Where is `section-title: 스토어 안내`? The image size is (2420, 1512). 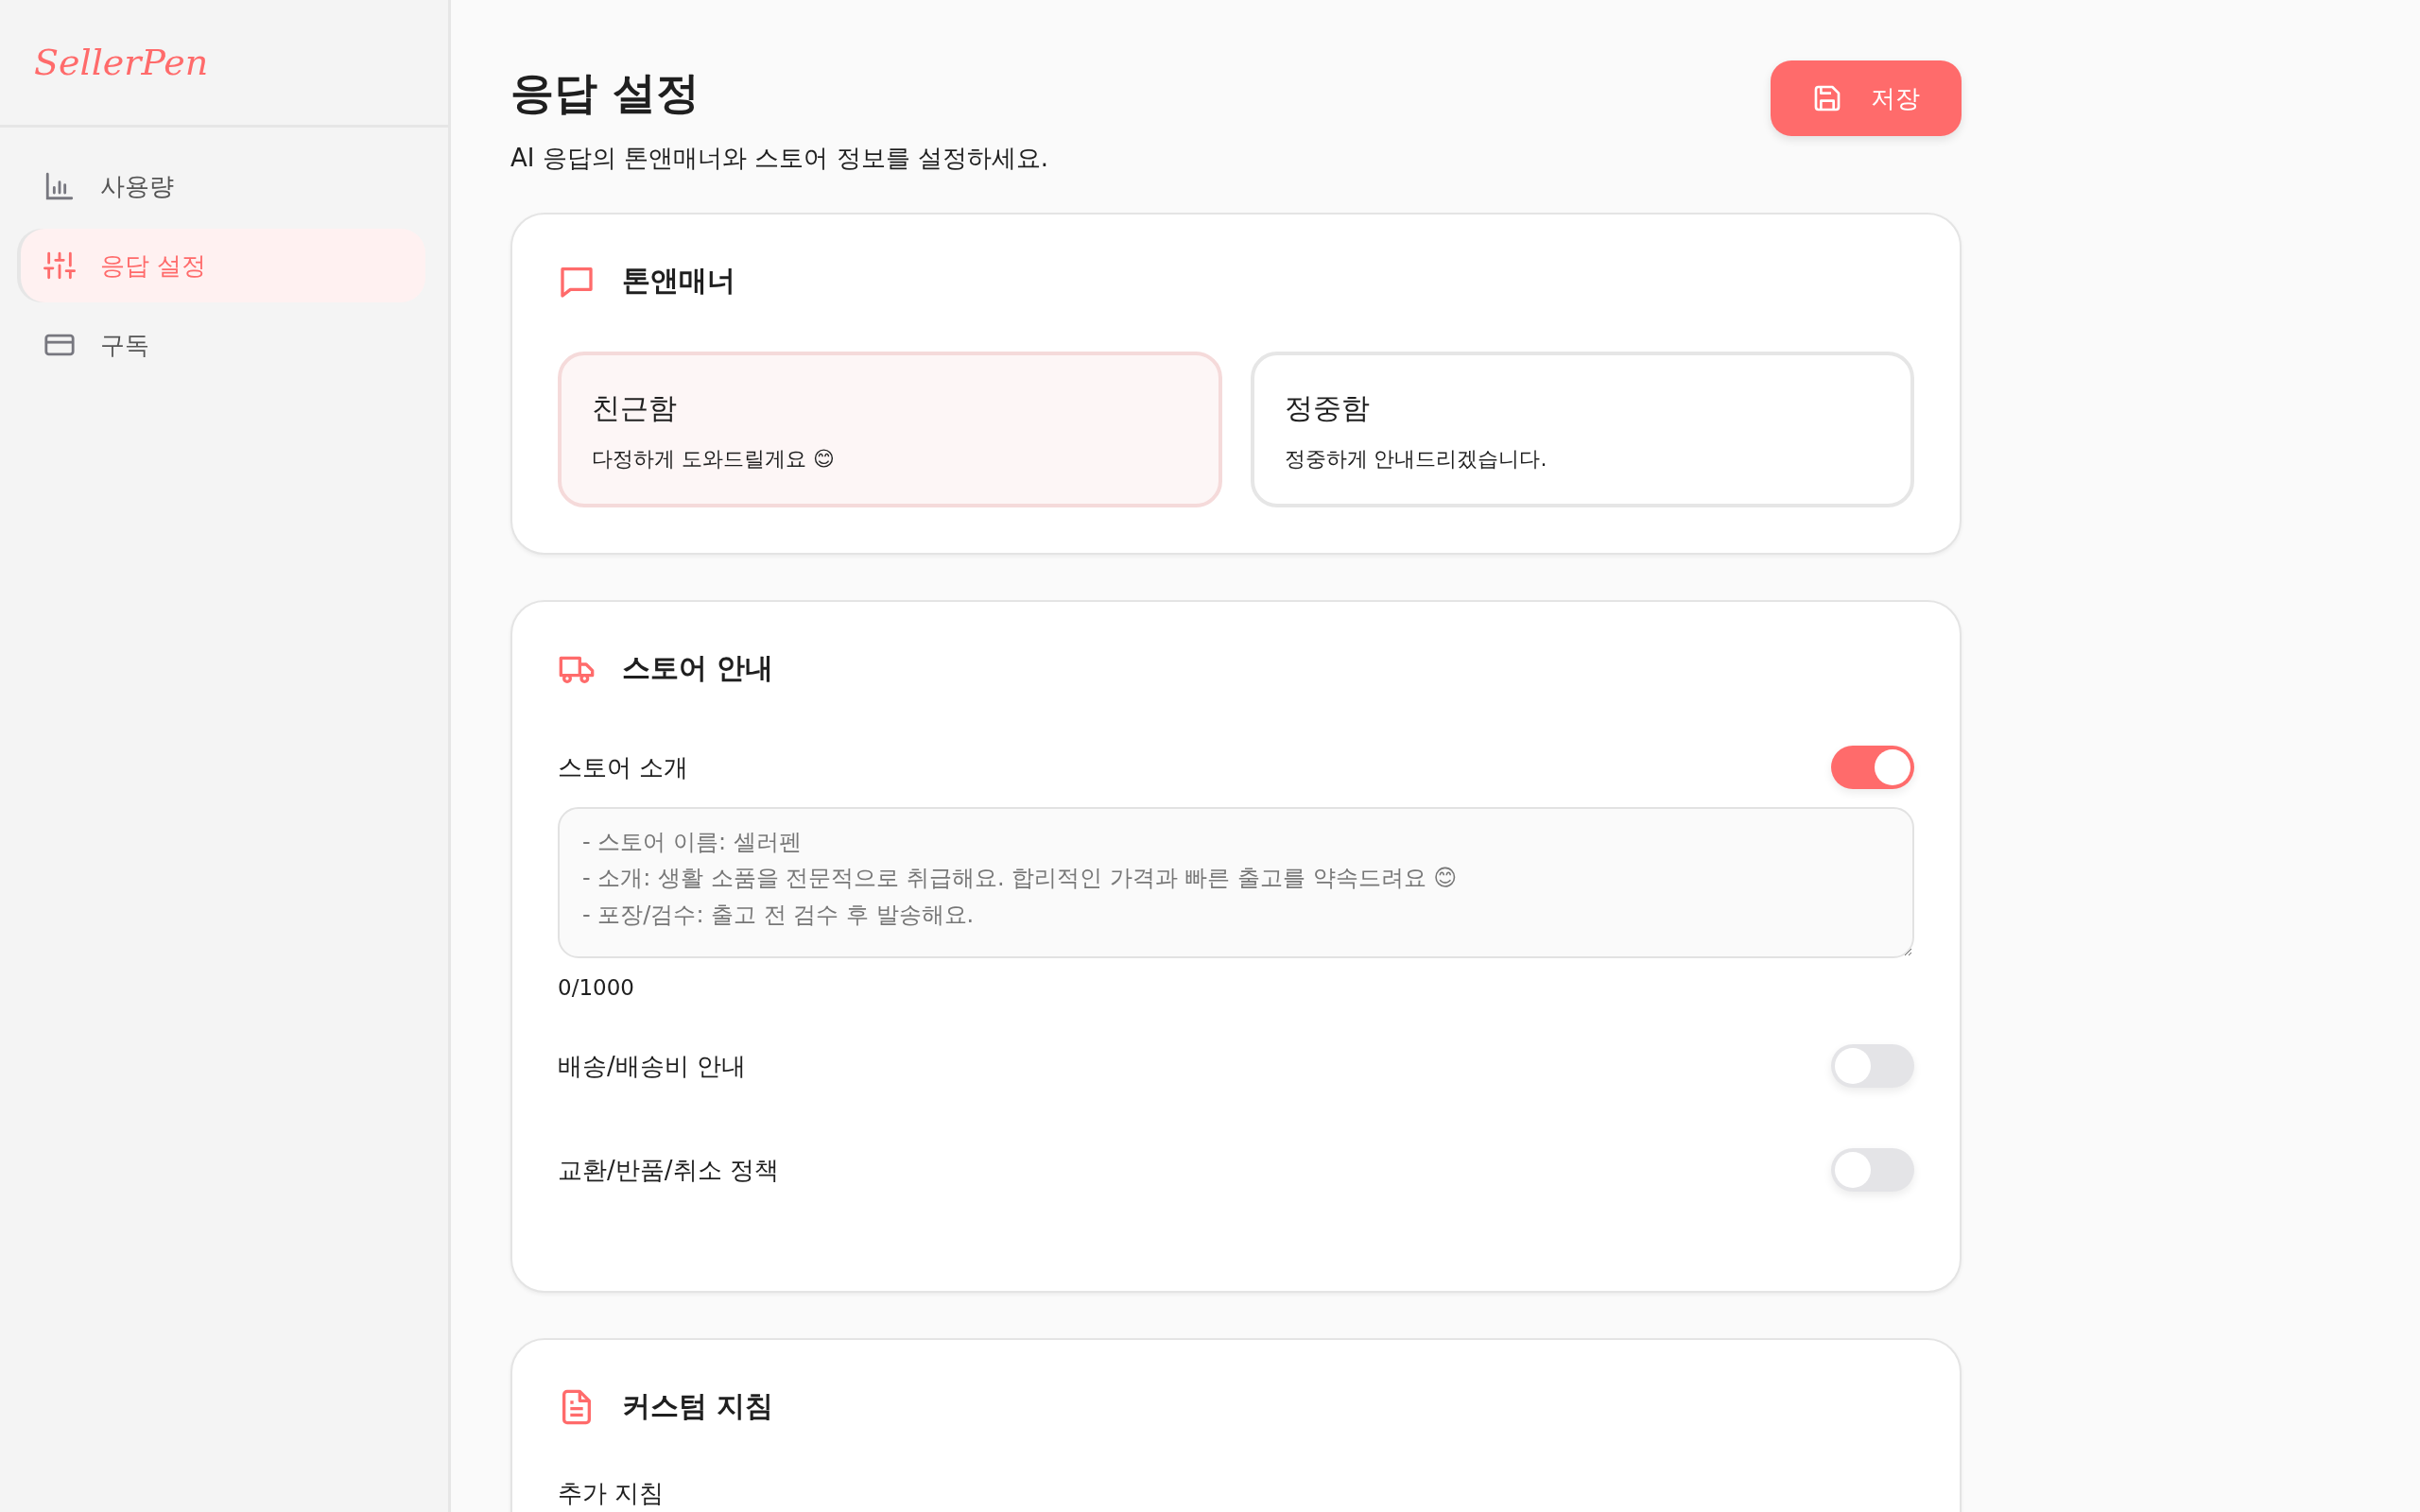
section-title: 스토어 안내 is located at coordinates (698, 668).